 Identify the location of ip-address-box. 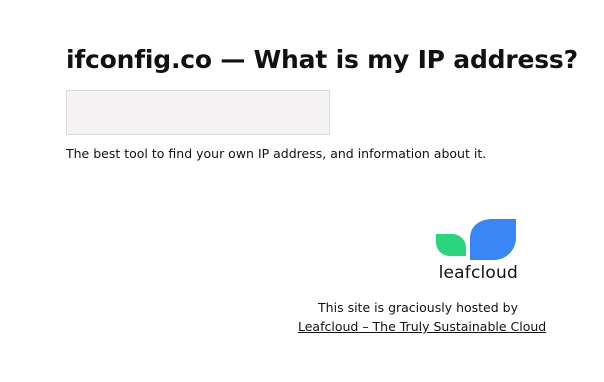
(198, 112).